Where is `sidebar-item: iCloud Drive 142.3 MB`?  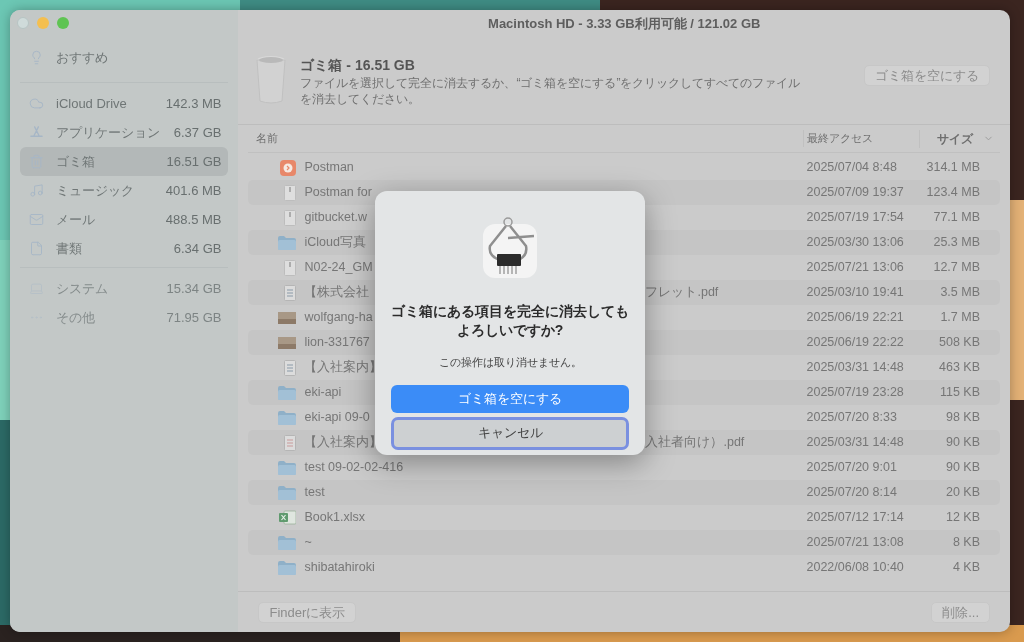 sidebar-item: iCloud Drive 142.3 MB is located at coordinates (124, 103).